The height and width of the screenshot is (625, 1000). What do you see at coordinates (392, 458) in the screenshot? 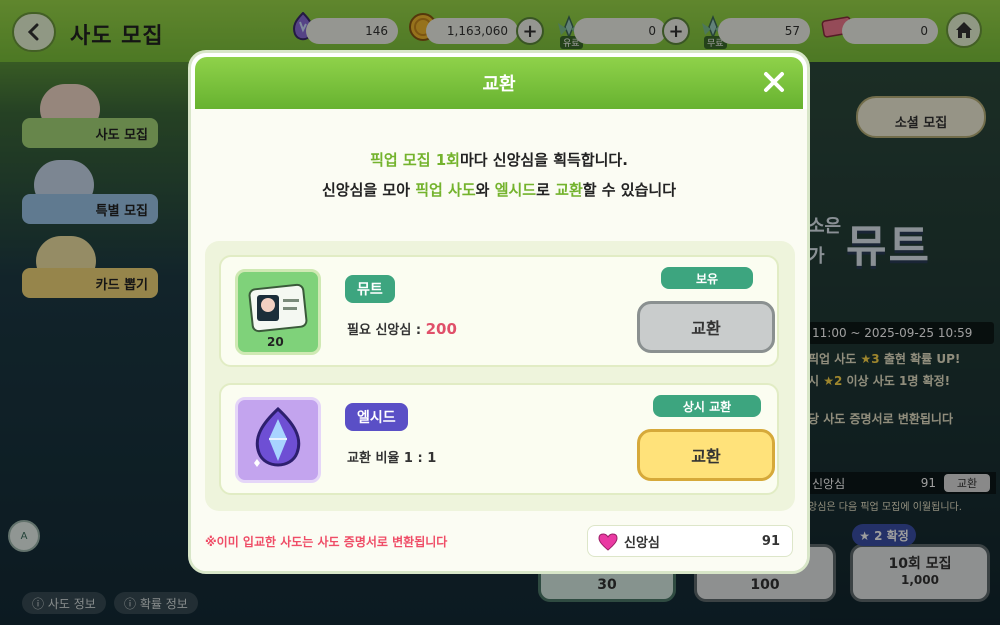
I see `item-cost: 교환 비율 1 : 1` at bounding box center [392, 458].